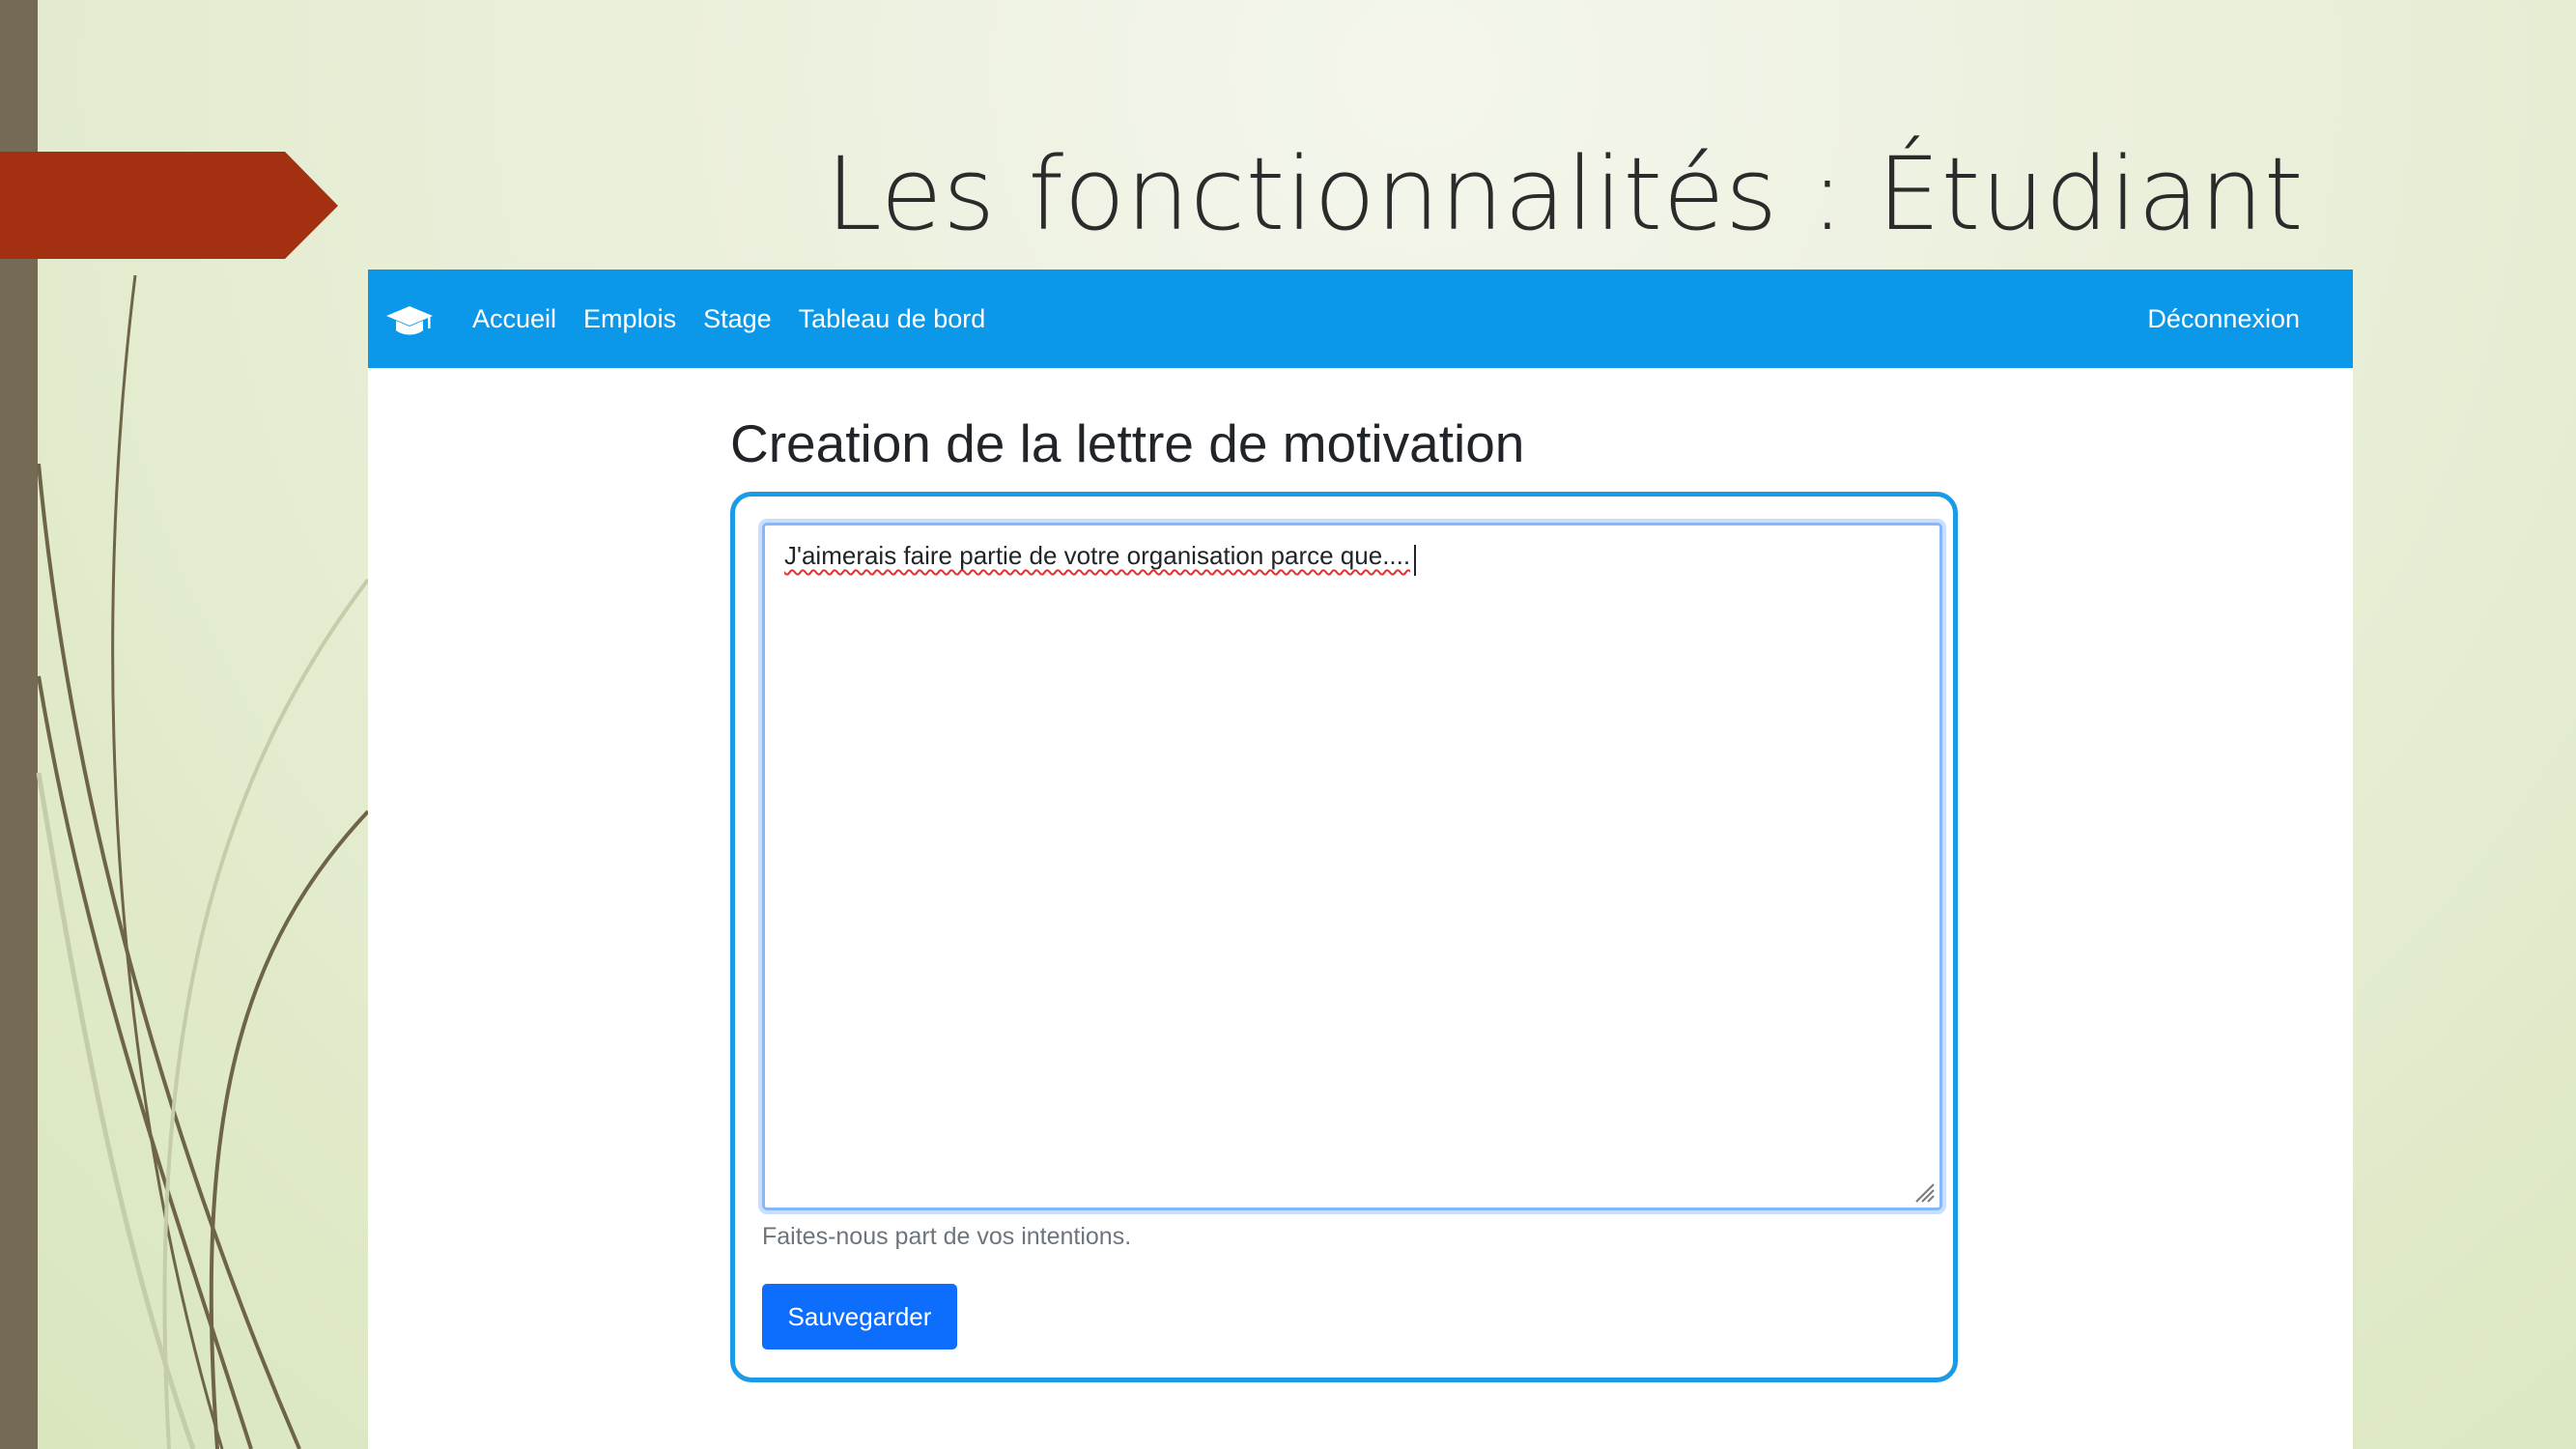  I want to click on nav-link-tableau-de-bord: Tableau de bord, so click(892, 319).